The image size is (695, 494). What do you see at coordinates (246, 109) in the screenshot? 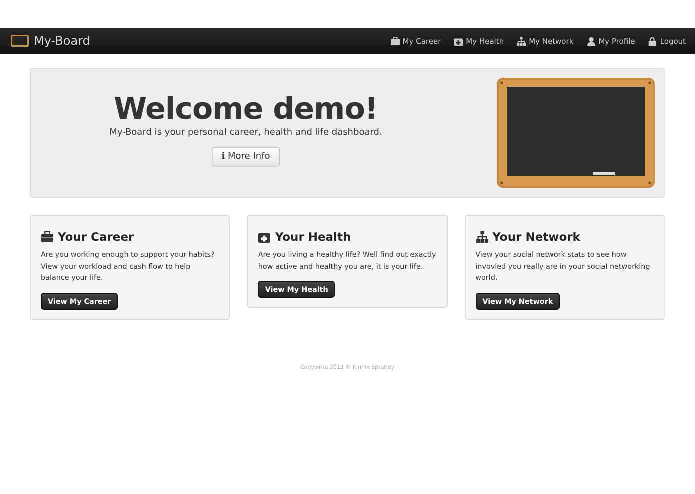
I see `welcome-heading: Welcome demo!` at bounding box center [246, 109].